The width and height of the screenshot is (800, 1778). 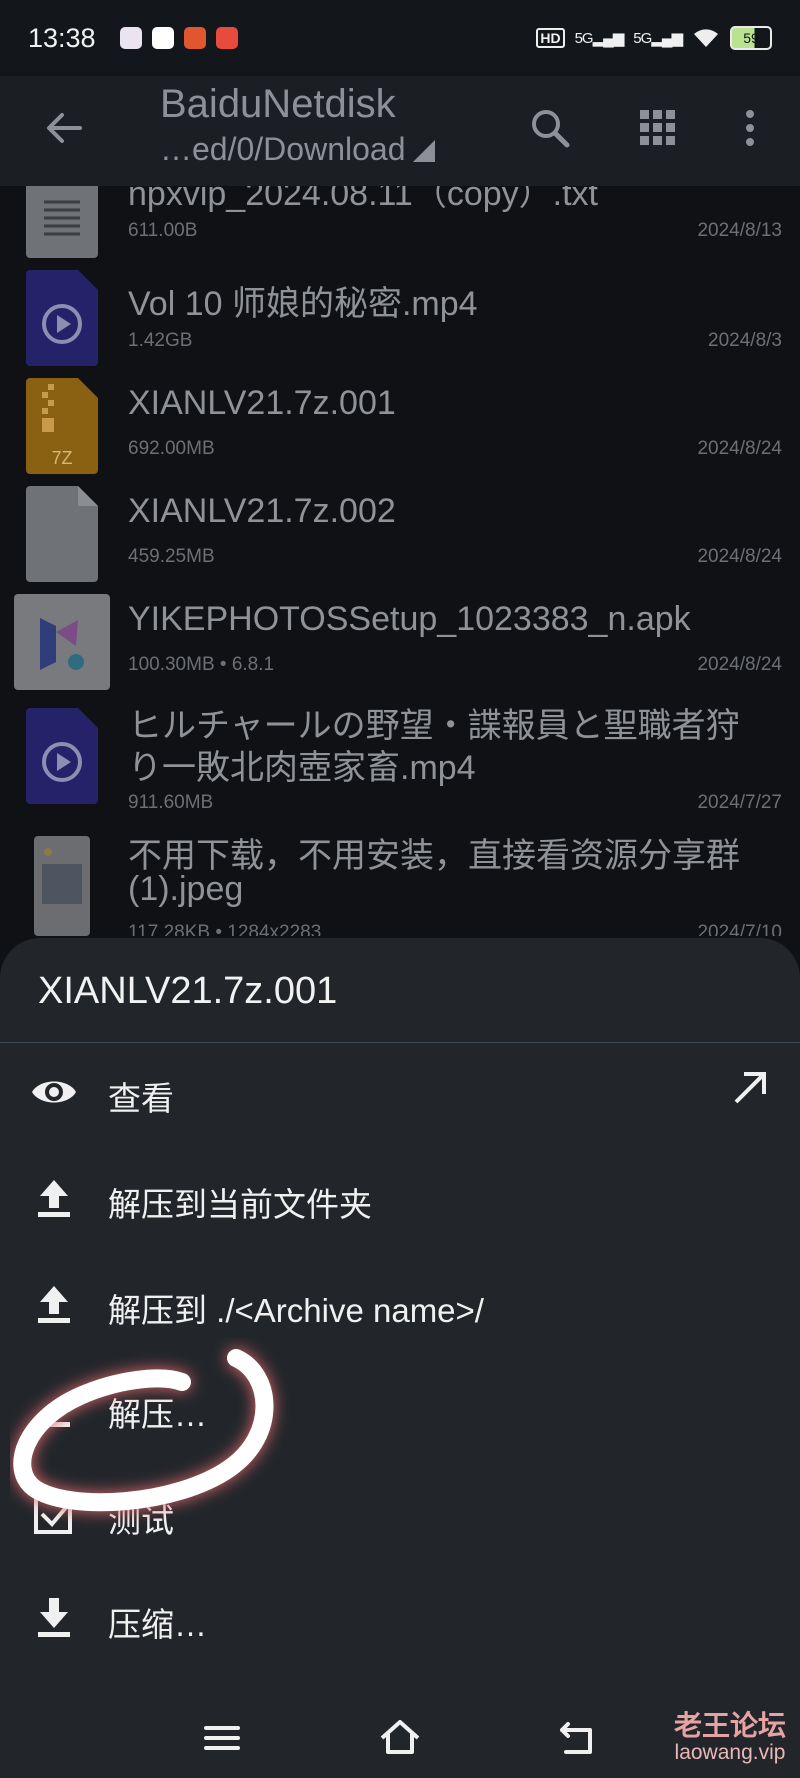 What do you see at coordinates (54, 1424) in the screenshot?
I see `extract-icon` at bounding box center [54, 1424].